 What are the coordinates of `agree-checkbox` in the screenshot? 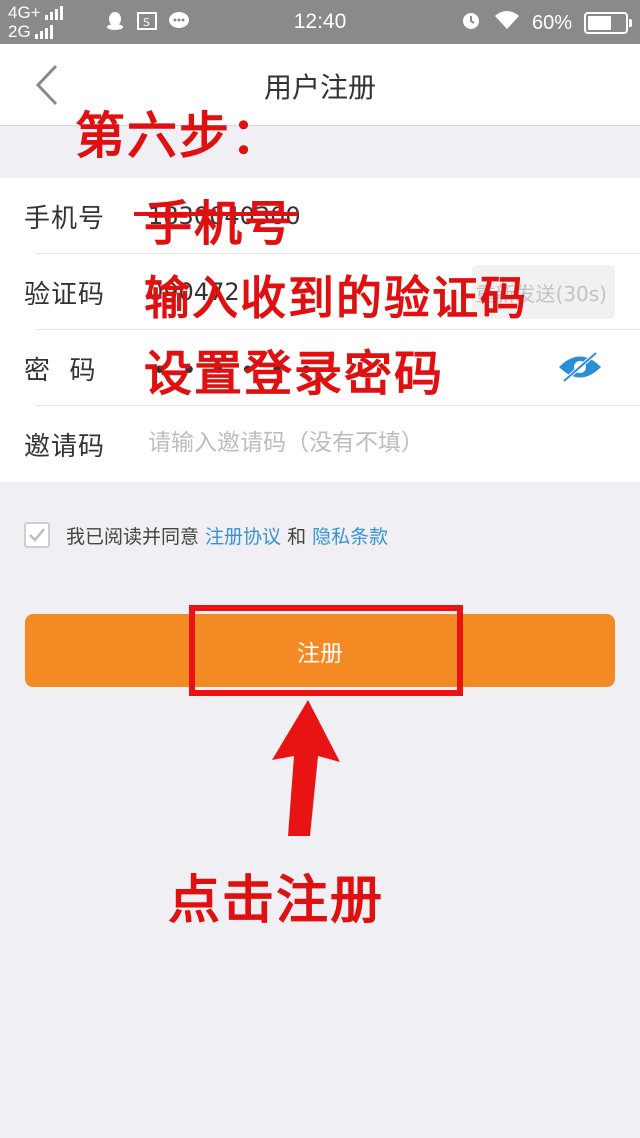 It's located at (37, 535).